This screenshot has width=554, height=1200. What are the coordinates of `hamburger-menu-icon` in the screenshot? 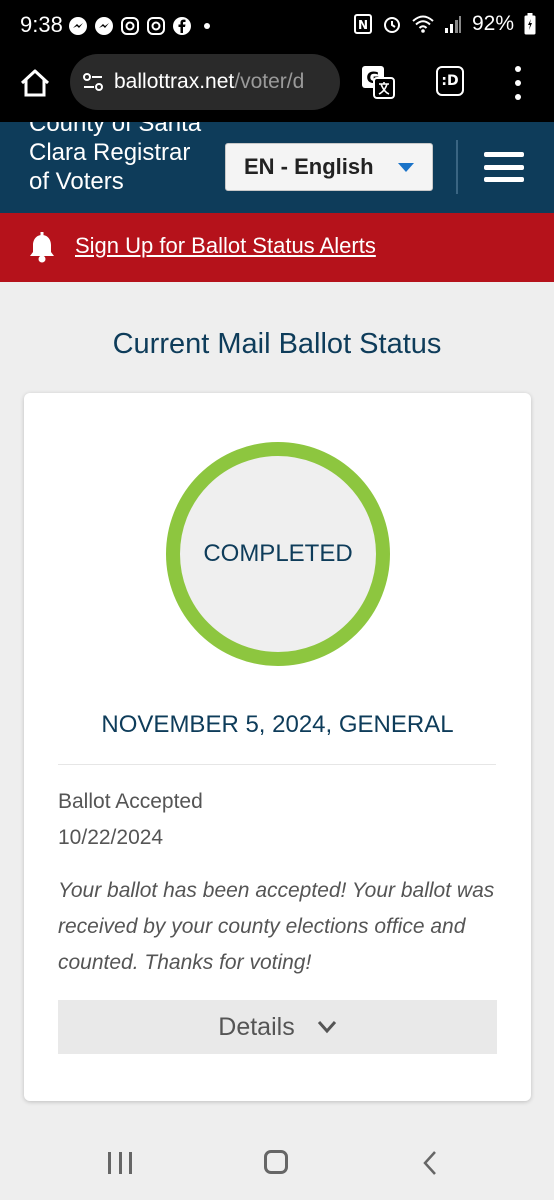 It's located at (504, 167).